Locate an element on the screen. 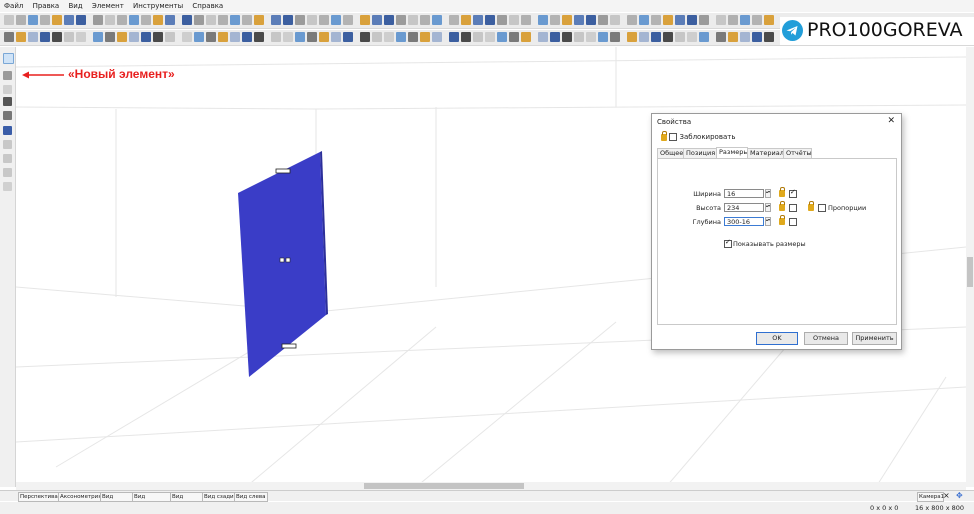 The image size is (974, 514). new-element-icon is located at coordinates (7, 75).